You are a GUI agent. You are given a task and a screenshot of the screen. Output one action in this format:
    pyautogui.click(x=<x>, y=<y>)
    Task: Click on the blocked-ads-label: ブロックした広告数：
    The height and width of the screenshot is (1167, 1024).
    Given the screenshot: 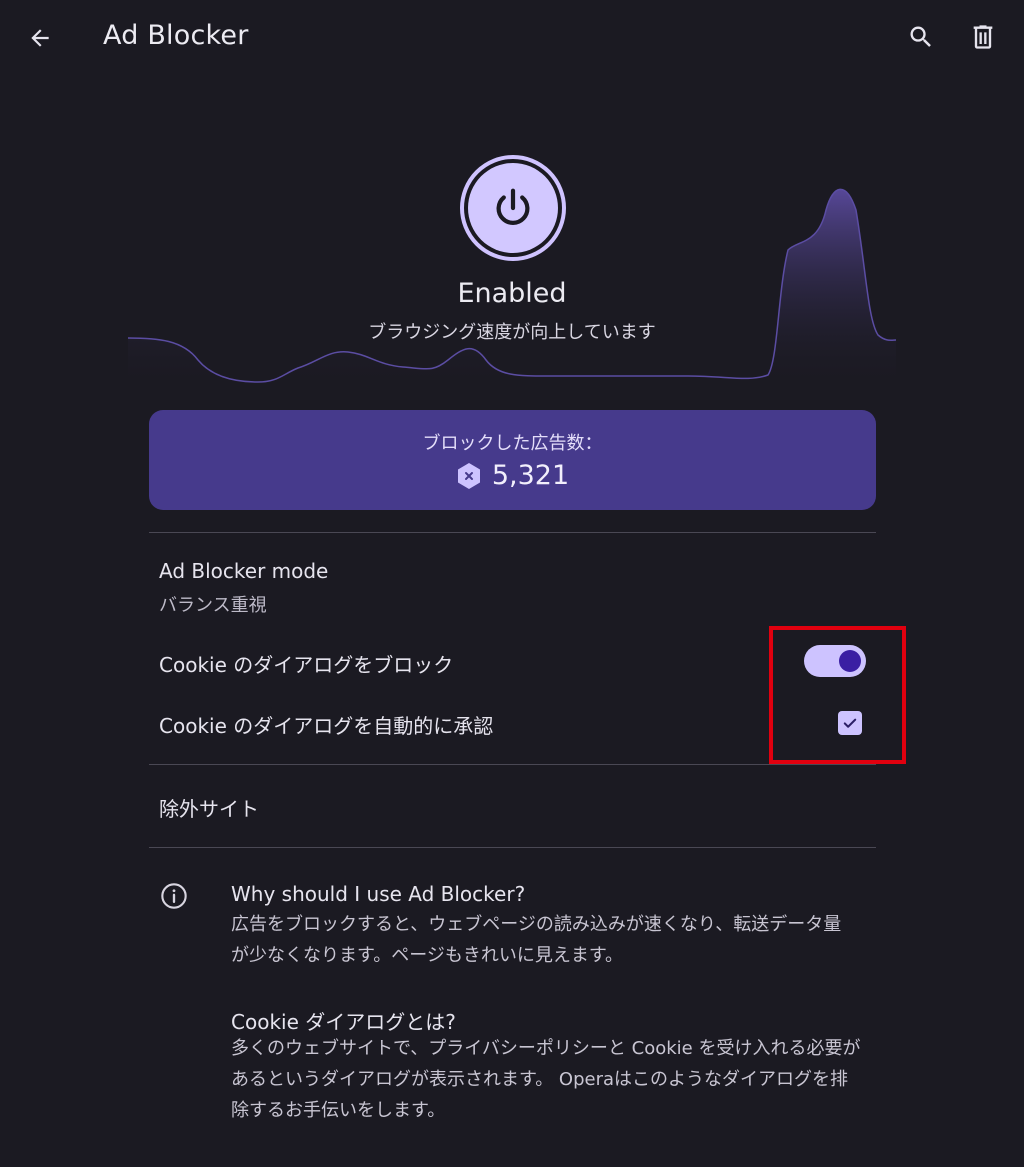 What is the action you would take?
    pyautogui.click(x=512, y=443)
    